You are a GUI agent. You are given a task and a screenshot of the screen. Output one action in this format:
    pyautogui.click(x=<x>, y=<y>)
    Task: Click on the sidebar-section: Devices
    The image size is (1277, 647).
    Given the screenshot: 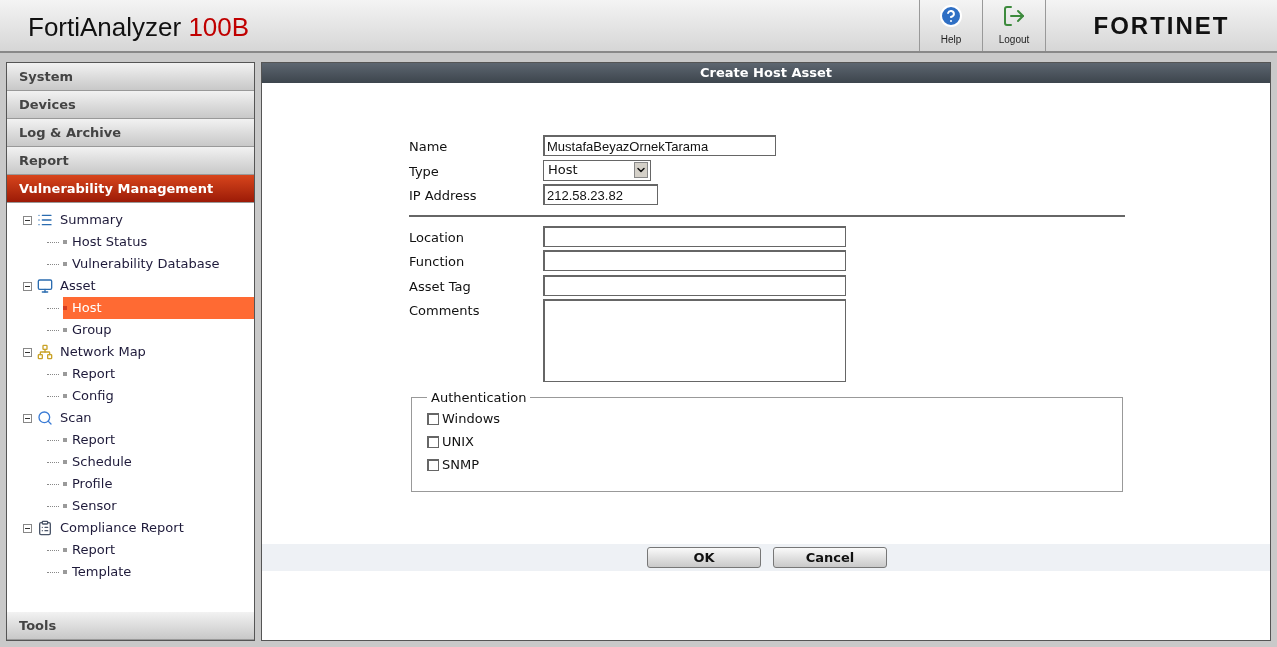 What is the action you would take?
    pyautogui.click(x=130, y=105)
    